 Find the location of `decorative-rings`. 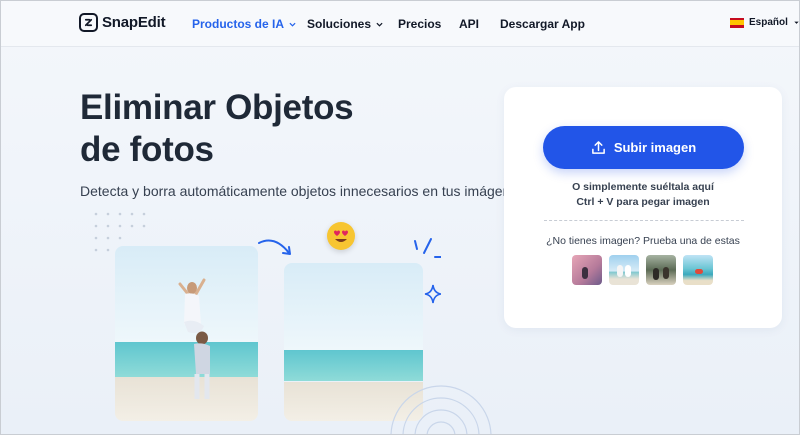

decorative-rings is located at coordinates (441, 409).